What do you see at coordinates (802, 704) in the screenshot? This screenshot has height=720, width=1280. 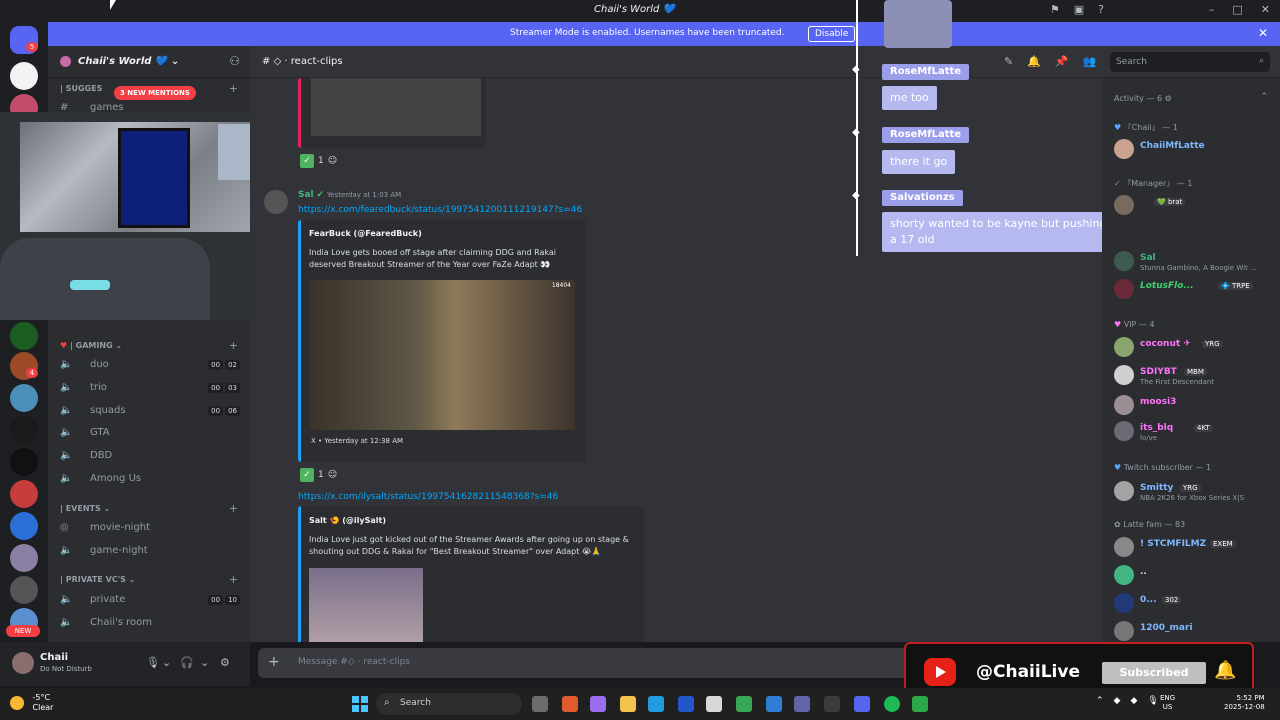 I see `teams-icon` at bounding box center [802, 704].